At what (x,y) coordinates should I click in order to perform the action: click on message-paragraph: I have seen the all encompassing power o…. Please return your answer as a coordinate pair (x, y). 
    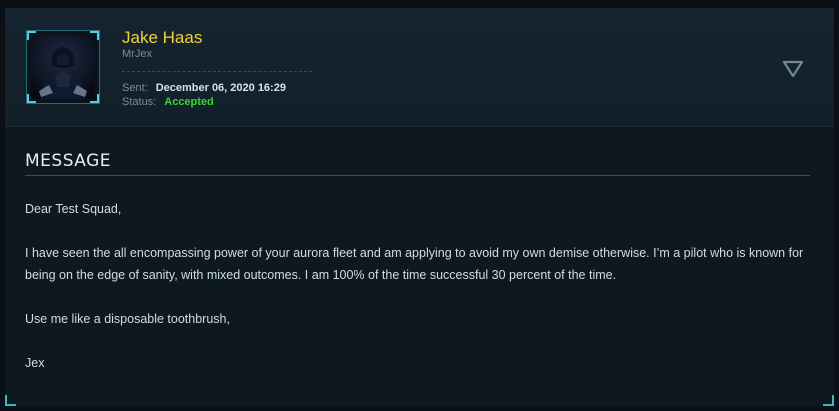
    Looking at the image, I should click on (414, 264).